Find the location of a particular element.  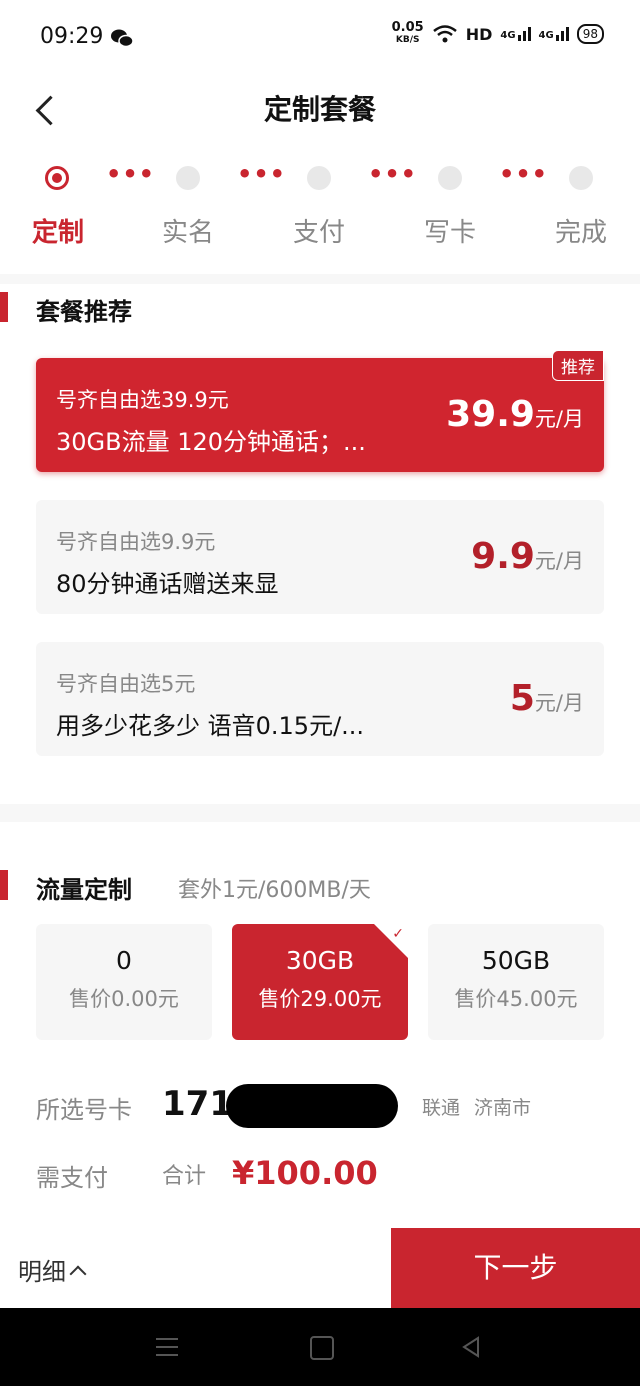

detail-toggle: 明细 is located at coordinates (52, 1269).